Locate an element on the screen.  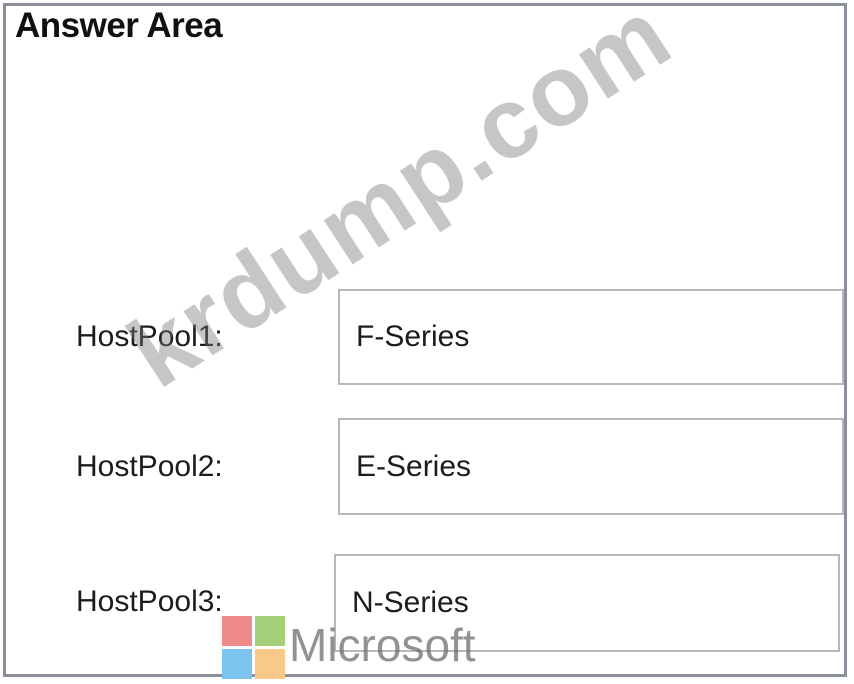
microsoft-logo-icon is located at coordinates (254, 648).